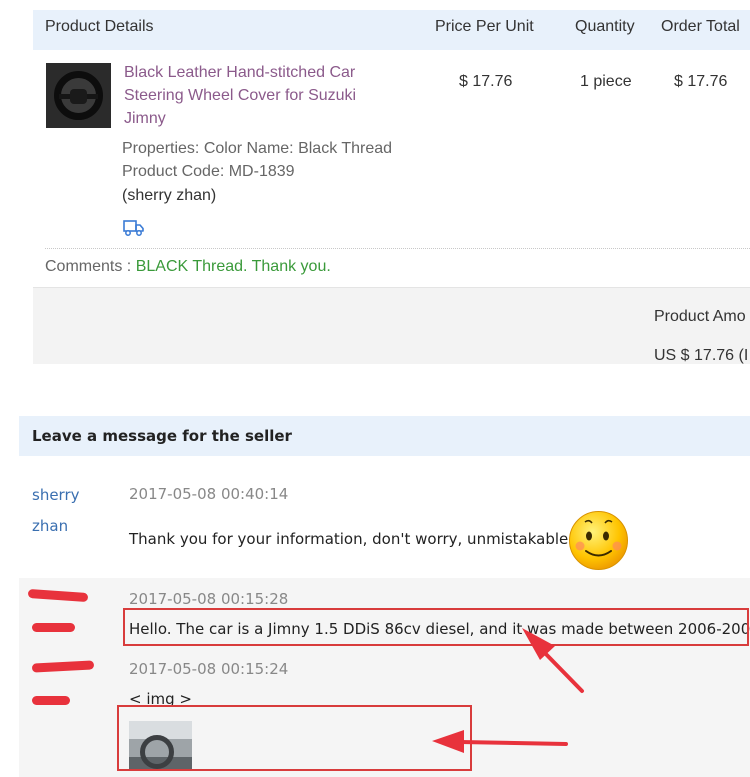 The height and width of the screenshot is (777, 750). Describe the element at coordinates (257, 148) in the screenshot. I see `product-properties: Properties: Color Name: Black Thread` at that location.